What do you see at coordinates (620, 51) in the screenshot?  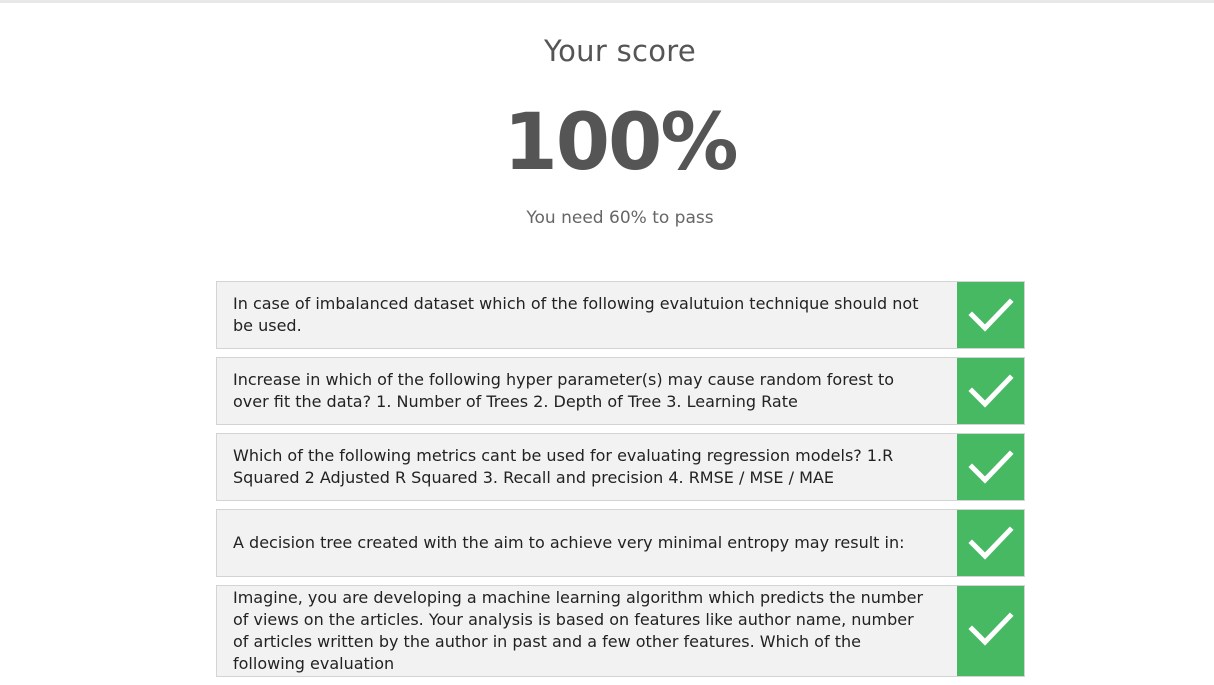 I see `score-heading: Your score` at bounding box center [620, 51].